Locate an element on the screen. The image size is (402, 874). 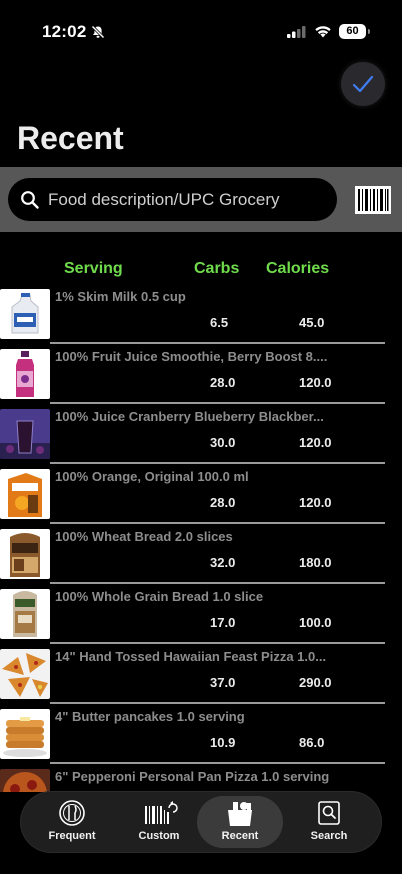
food-calories: 86.0 is located at coordinates (312, 742).